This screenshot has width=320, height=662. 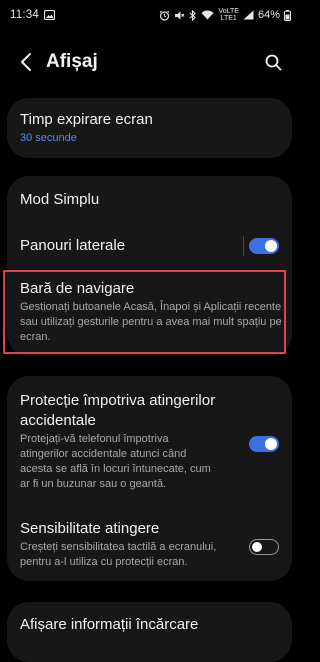 What do you see at coordinates (94, 439) in the screenshot?
I see `accidental-touch-desc-1: Protejați-vă telefonul împotriva` at bounding box center [94, 439].